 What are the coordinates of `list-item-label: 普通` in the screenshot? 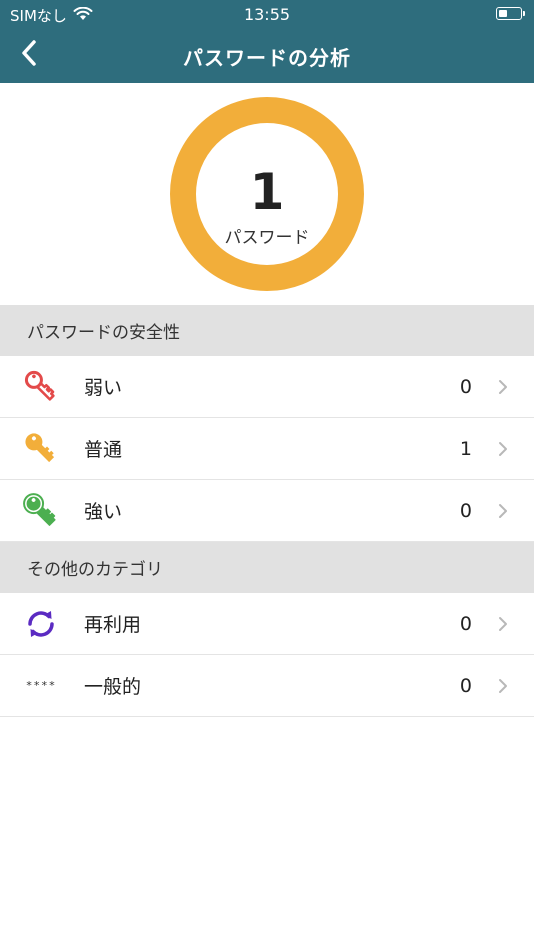 It's located at (103, 450).